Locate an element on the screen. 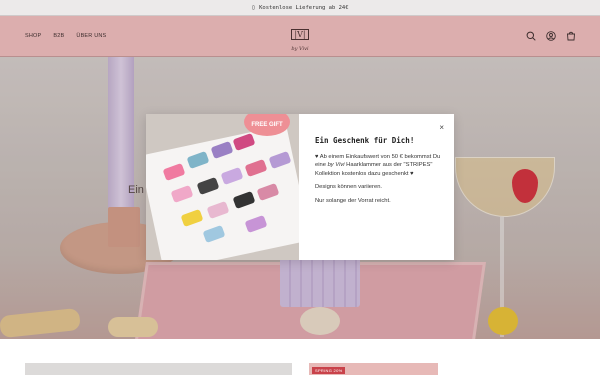 This screenshot has width=600, height=375. nav-item-b2b: B2B is located at coordinates (58, 36).